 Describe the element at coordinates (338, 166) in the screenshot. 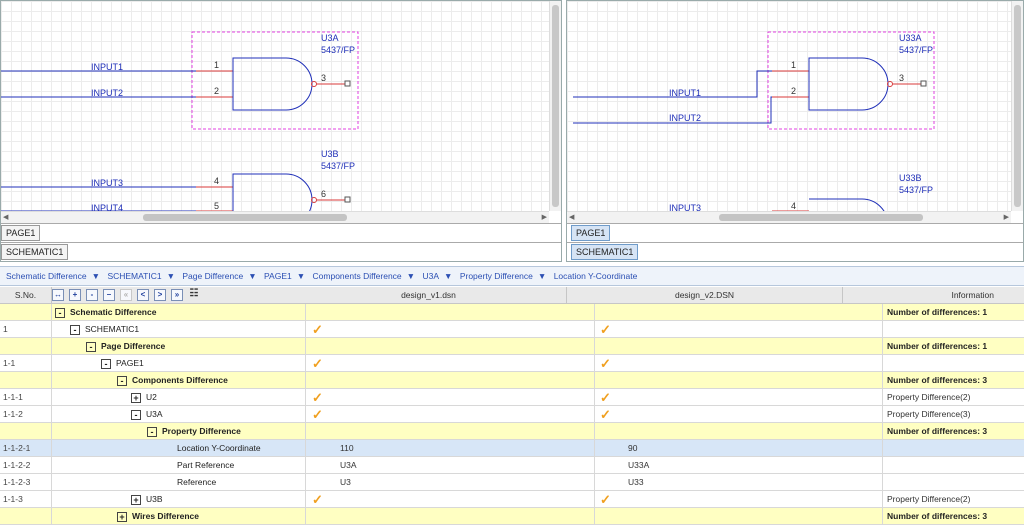

I see `u3b-part-label: 5437/FP` at that location.